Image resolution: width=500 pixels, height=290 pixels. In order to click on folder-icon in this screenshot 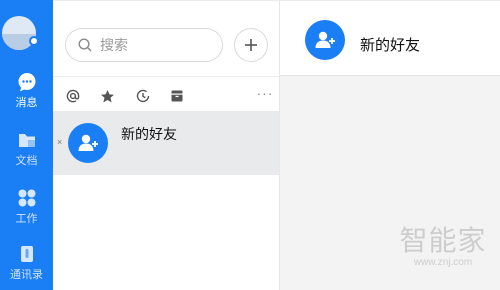, I will do `click(26, 140)`.